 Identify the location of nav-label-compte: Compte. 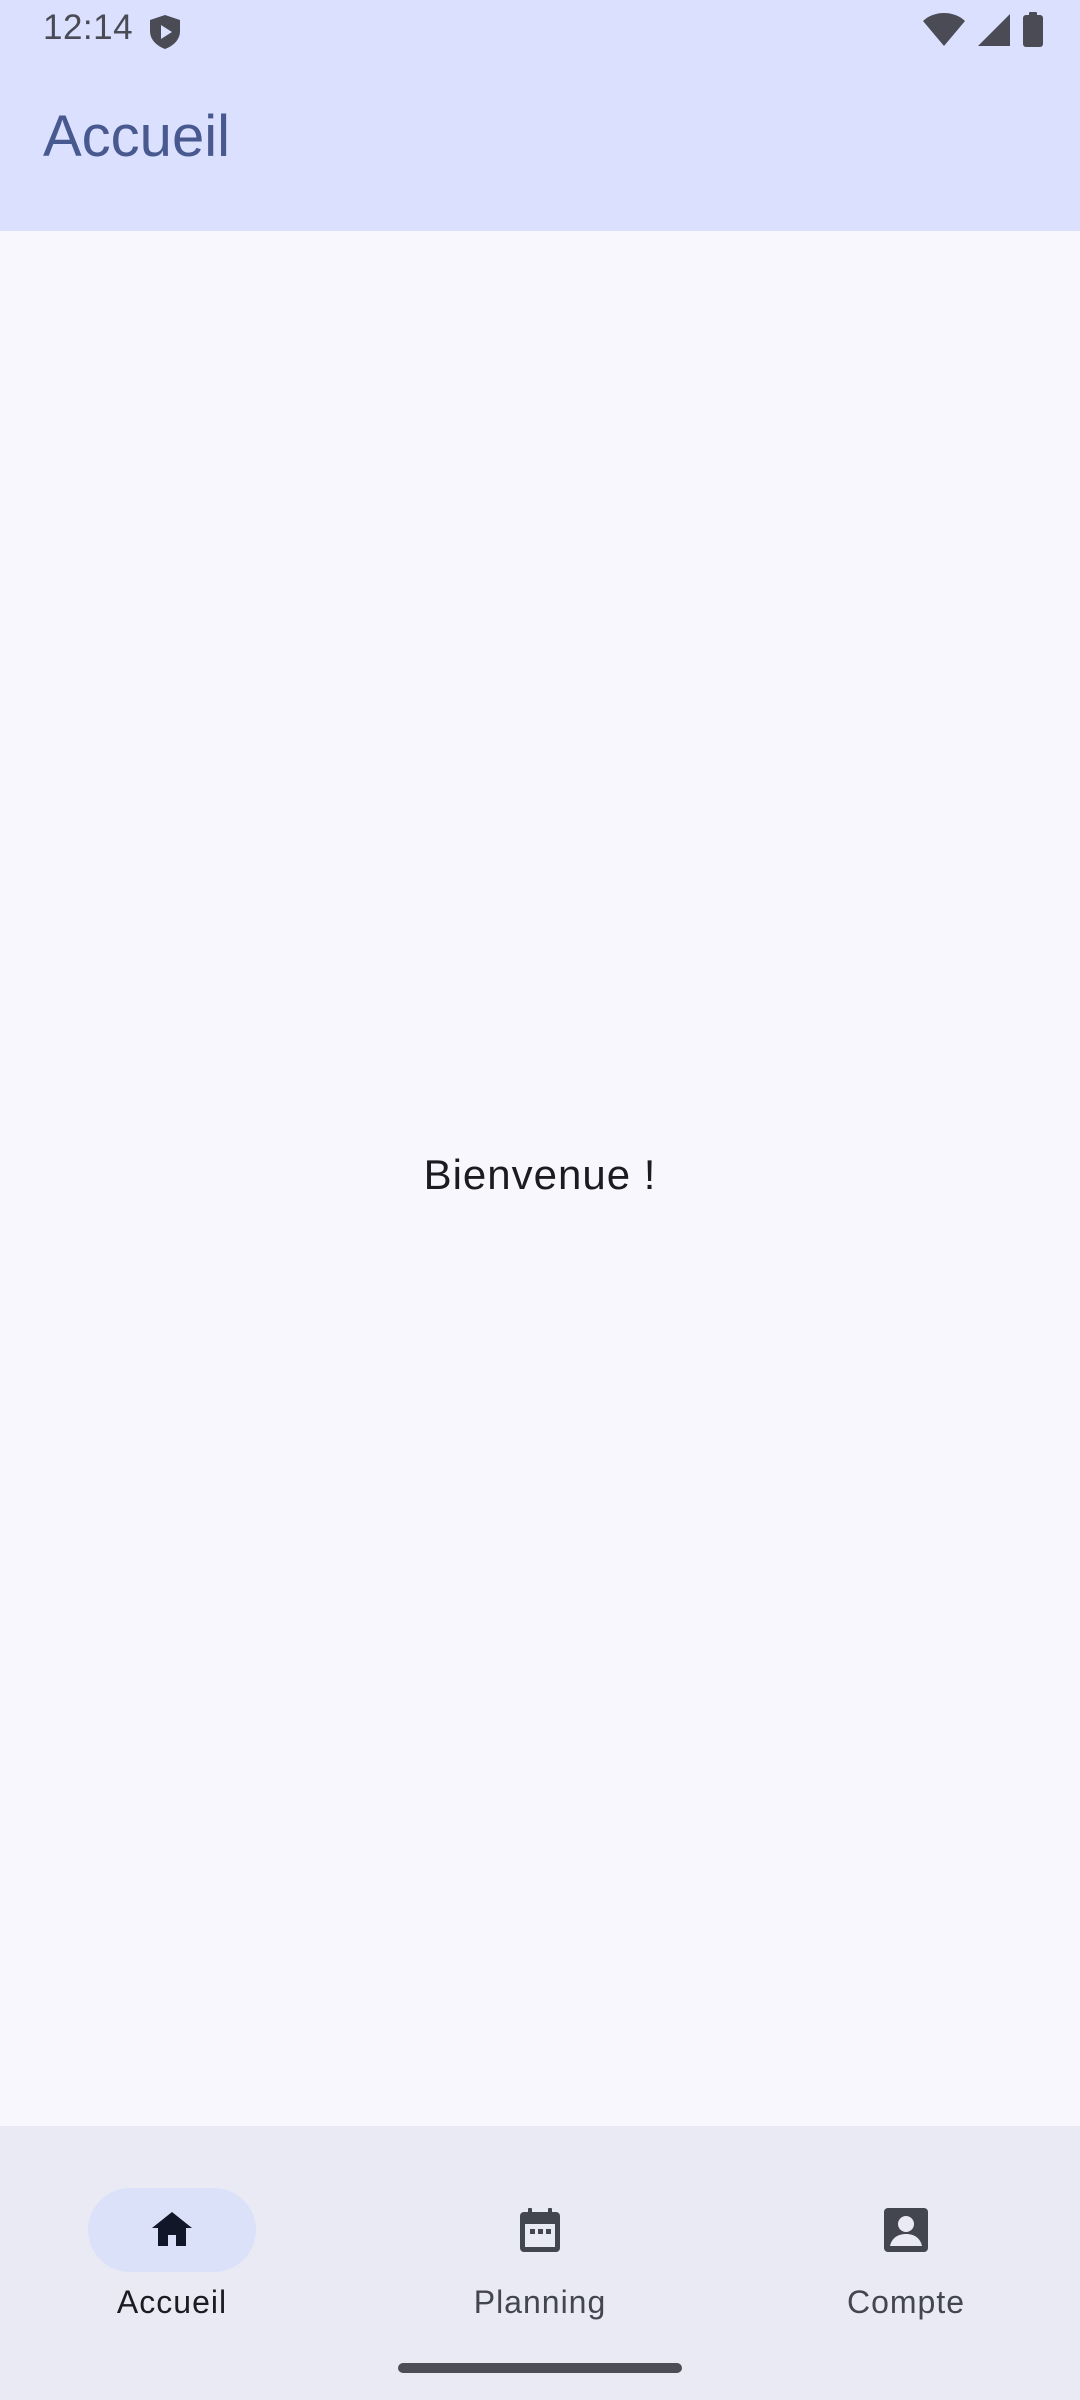
(906, 2302).